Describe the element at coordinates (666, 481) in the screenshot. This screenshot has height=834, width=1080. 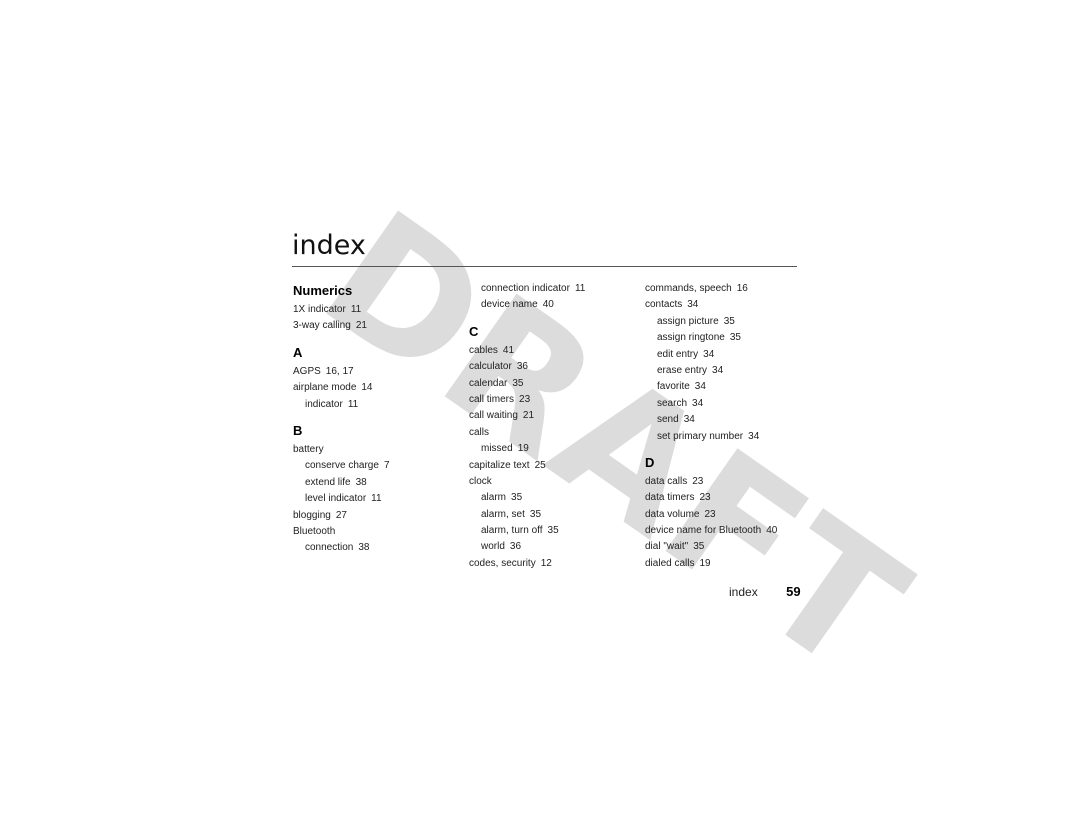
I see `entry-term: data calls` at that location.